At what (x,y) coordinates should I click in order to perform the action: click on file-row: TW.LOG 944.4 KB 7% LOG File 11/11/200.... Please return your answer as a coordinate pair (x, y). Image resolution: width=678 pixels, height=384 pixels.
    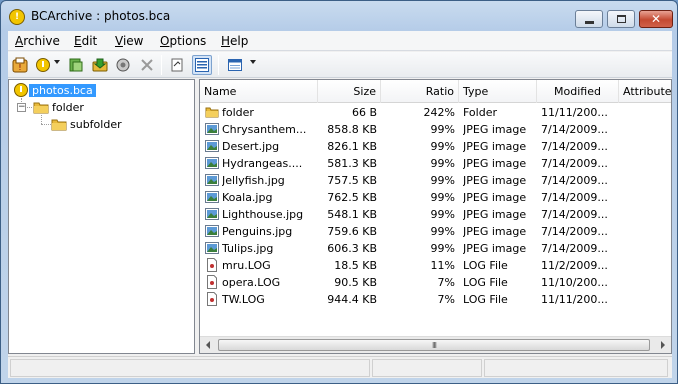
    Looking at the image, I should click on (435, 299).